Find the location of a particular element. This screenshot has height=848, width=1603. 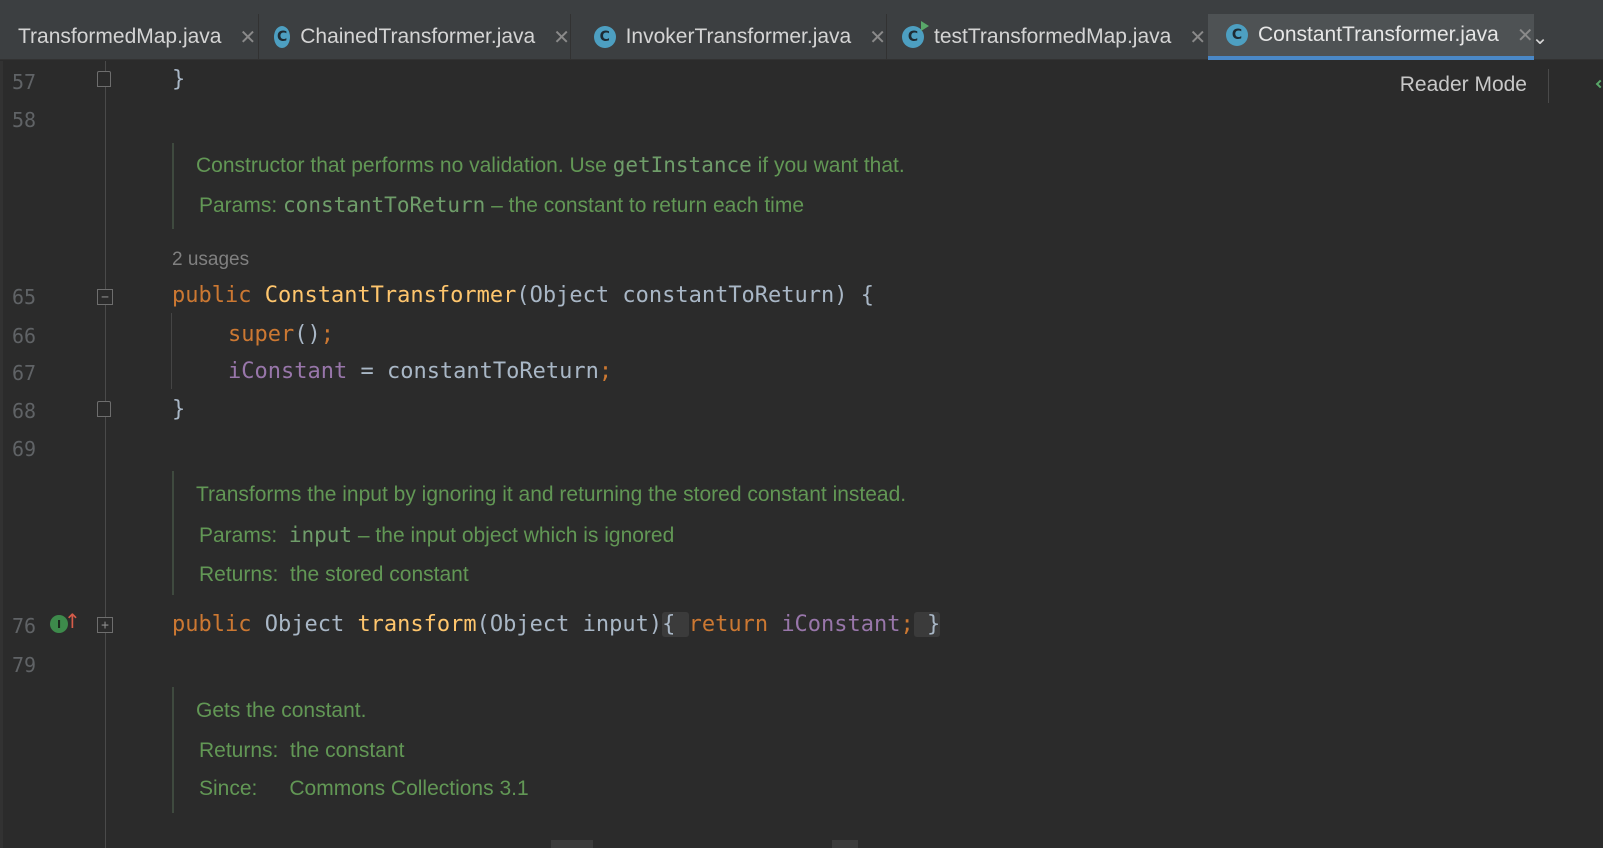

tab-constanttransformer: C ConstantTransformer.java ✕ is located at coordinates (1371, 37).